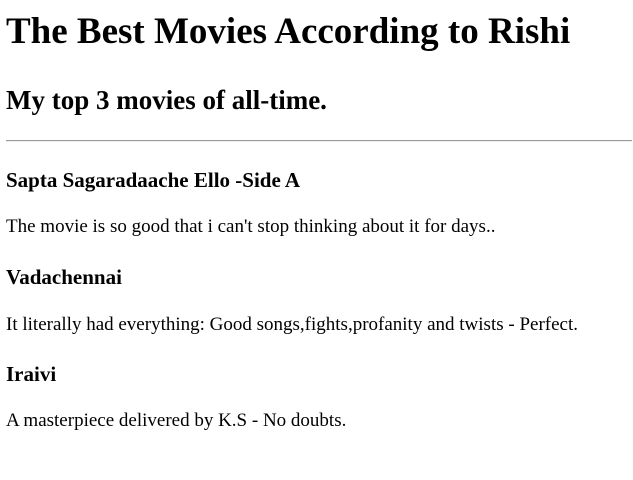 The image size is (633, 480). Describe the element at coordinates (166, 100) in the screenshot. I see `page-subtitle: My top 3 movies of all-time.` at that location.